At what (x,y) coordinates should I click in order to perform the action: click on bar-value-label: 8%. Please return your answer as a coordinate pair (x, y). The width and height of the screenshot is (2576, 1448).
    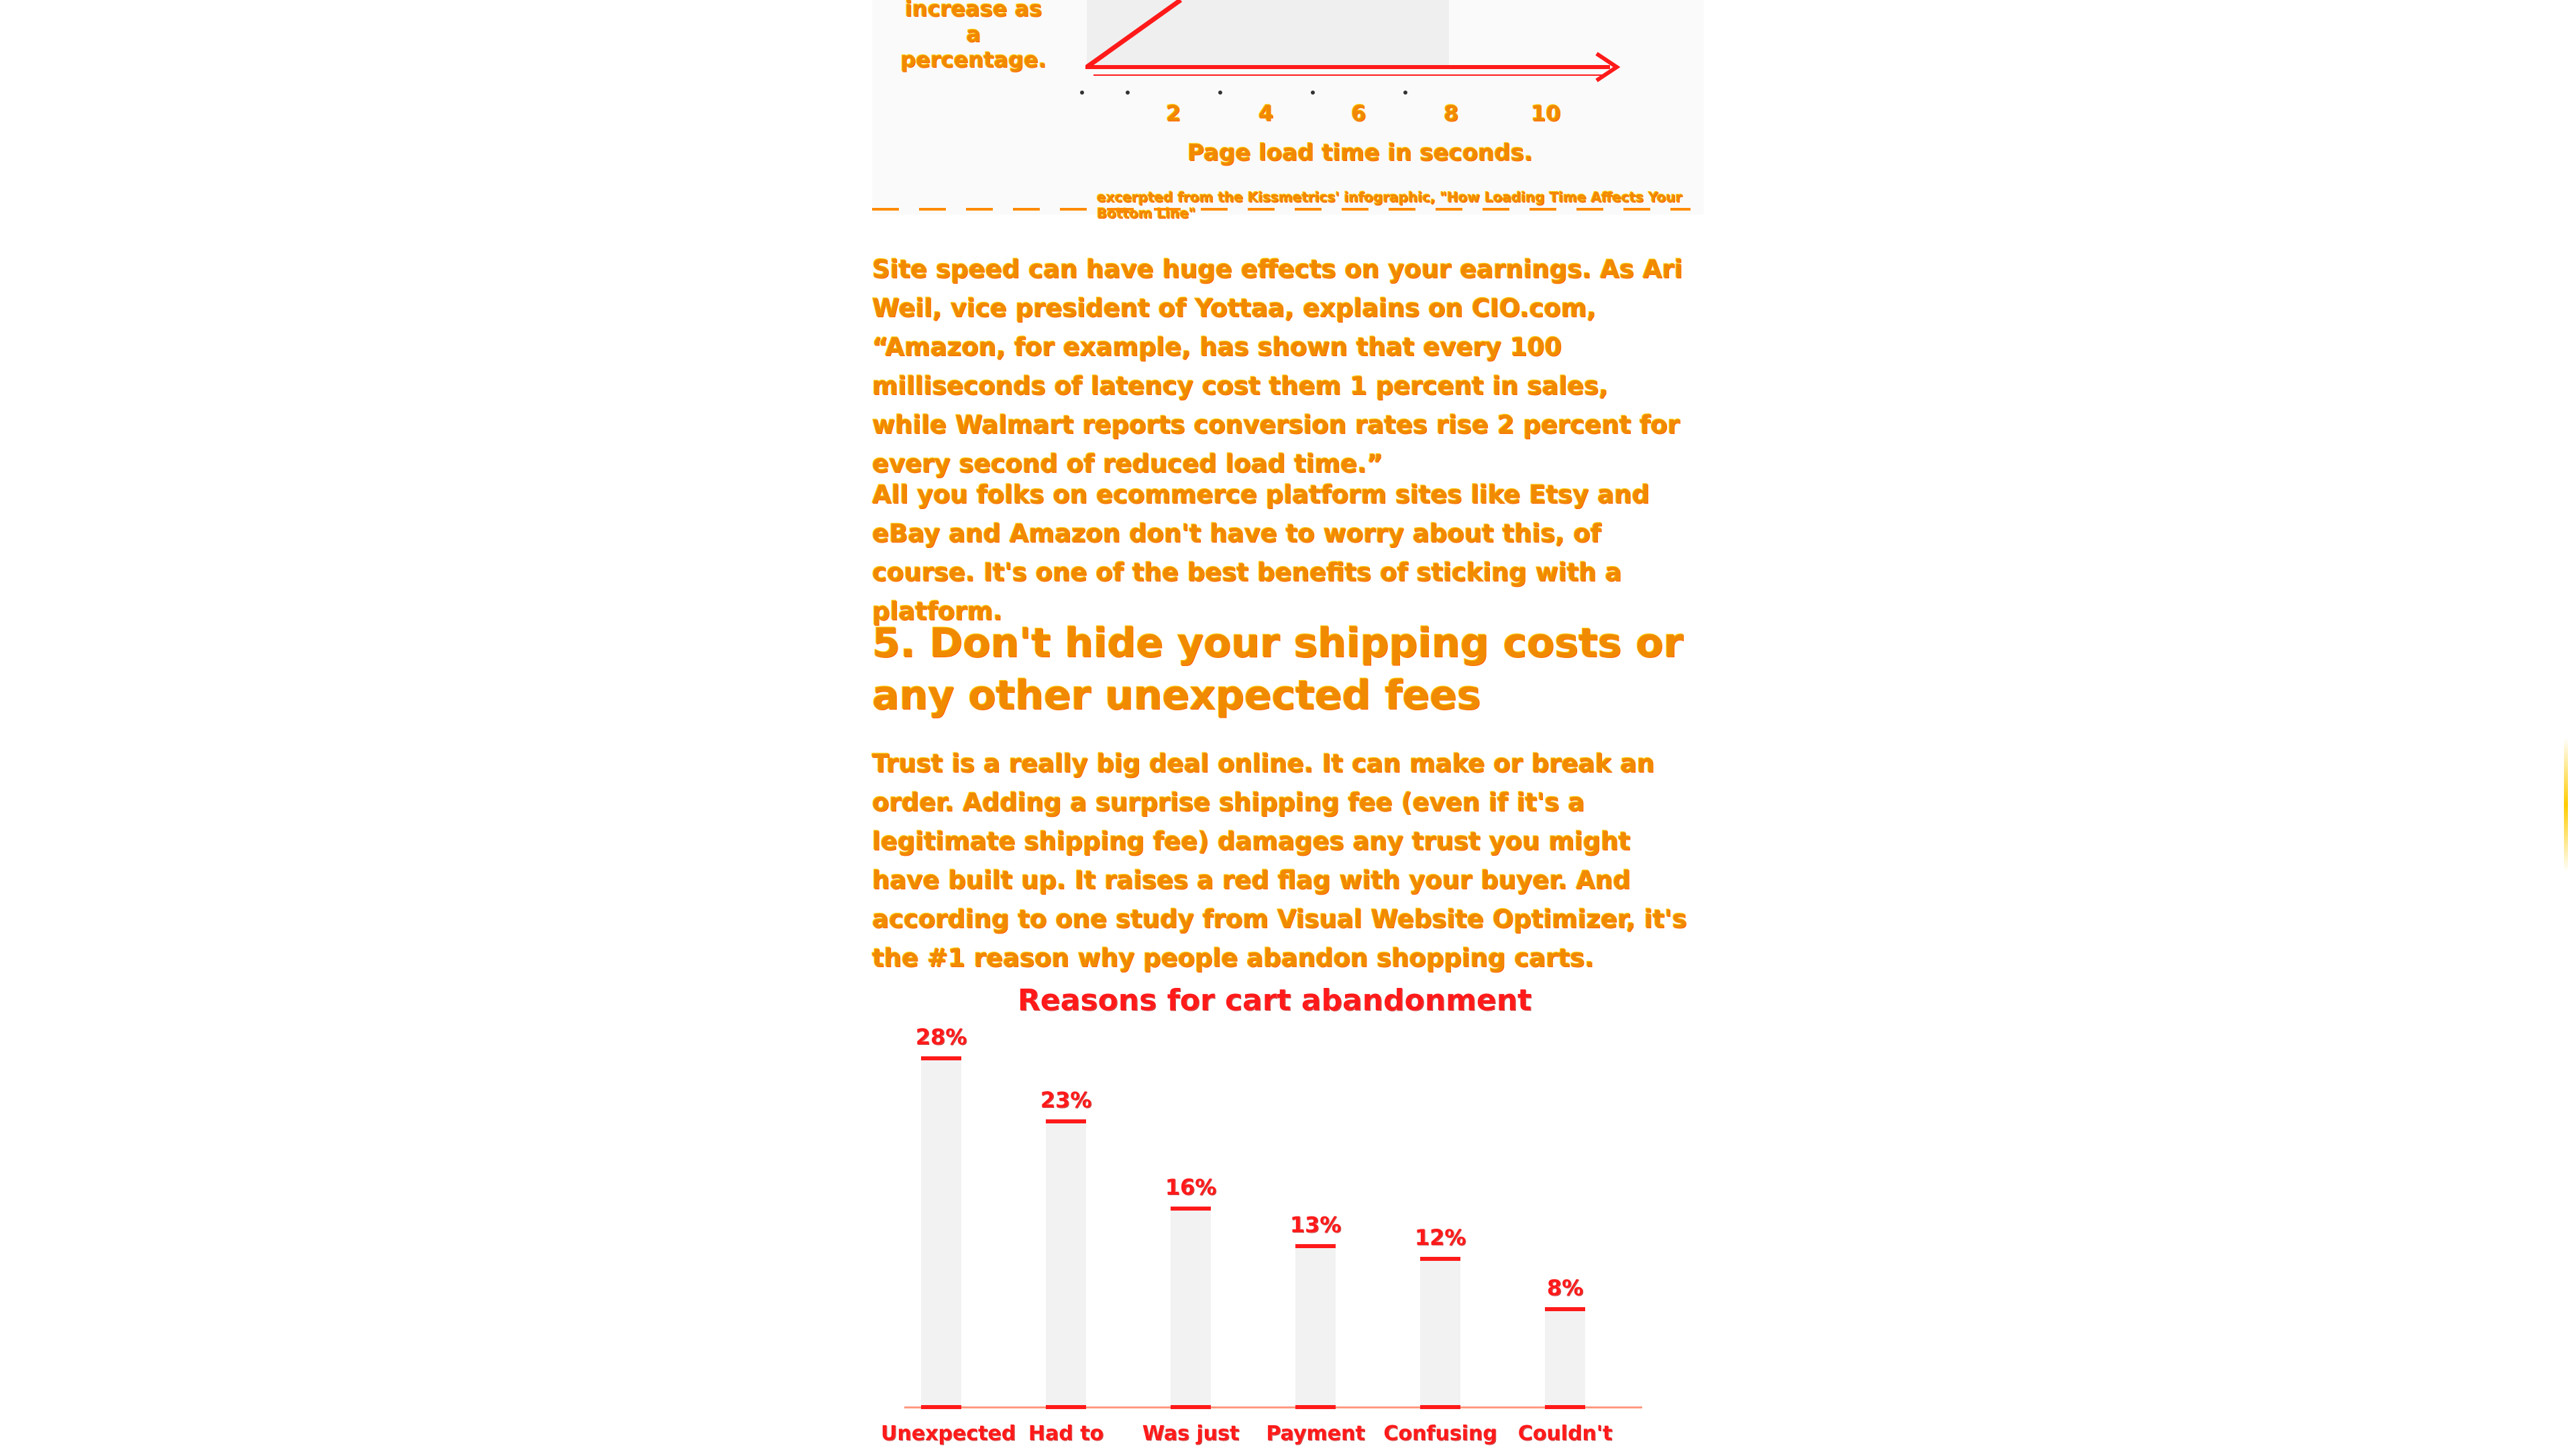
    Looking at the image, I should click on (1565, 1287).